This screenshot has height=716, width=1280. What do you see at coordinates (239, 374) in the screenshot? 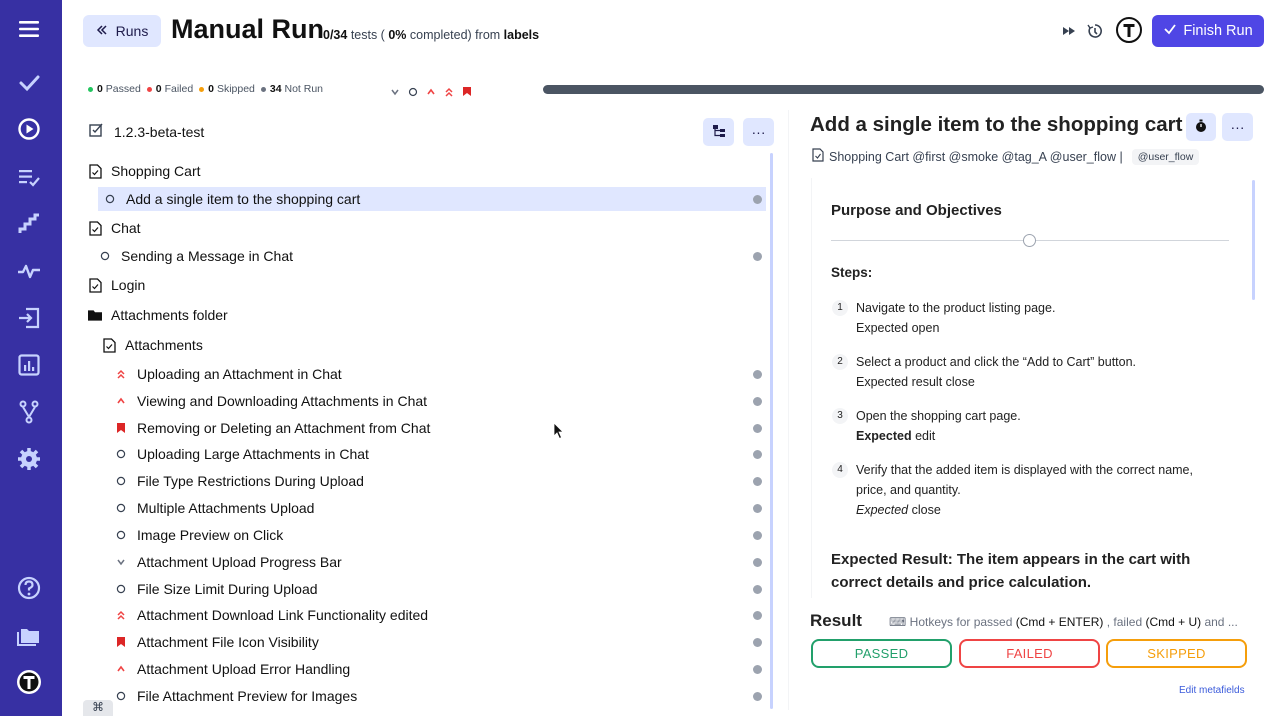
I see `tree-item-label: Uploading an Attachment in Chat` at bounding box center [239, 374].